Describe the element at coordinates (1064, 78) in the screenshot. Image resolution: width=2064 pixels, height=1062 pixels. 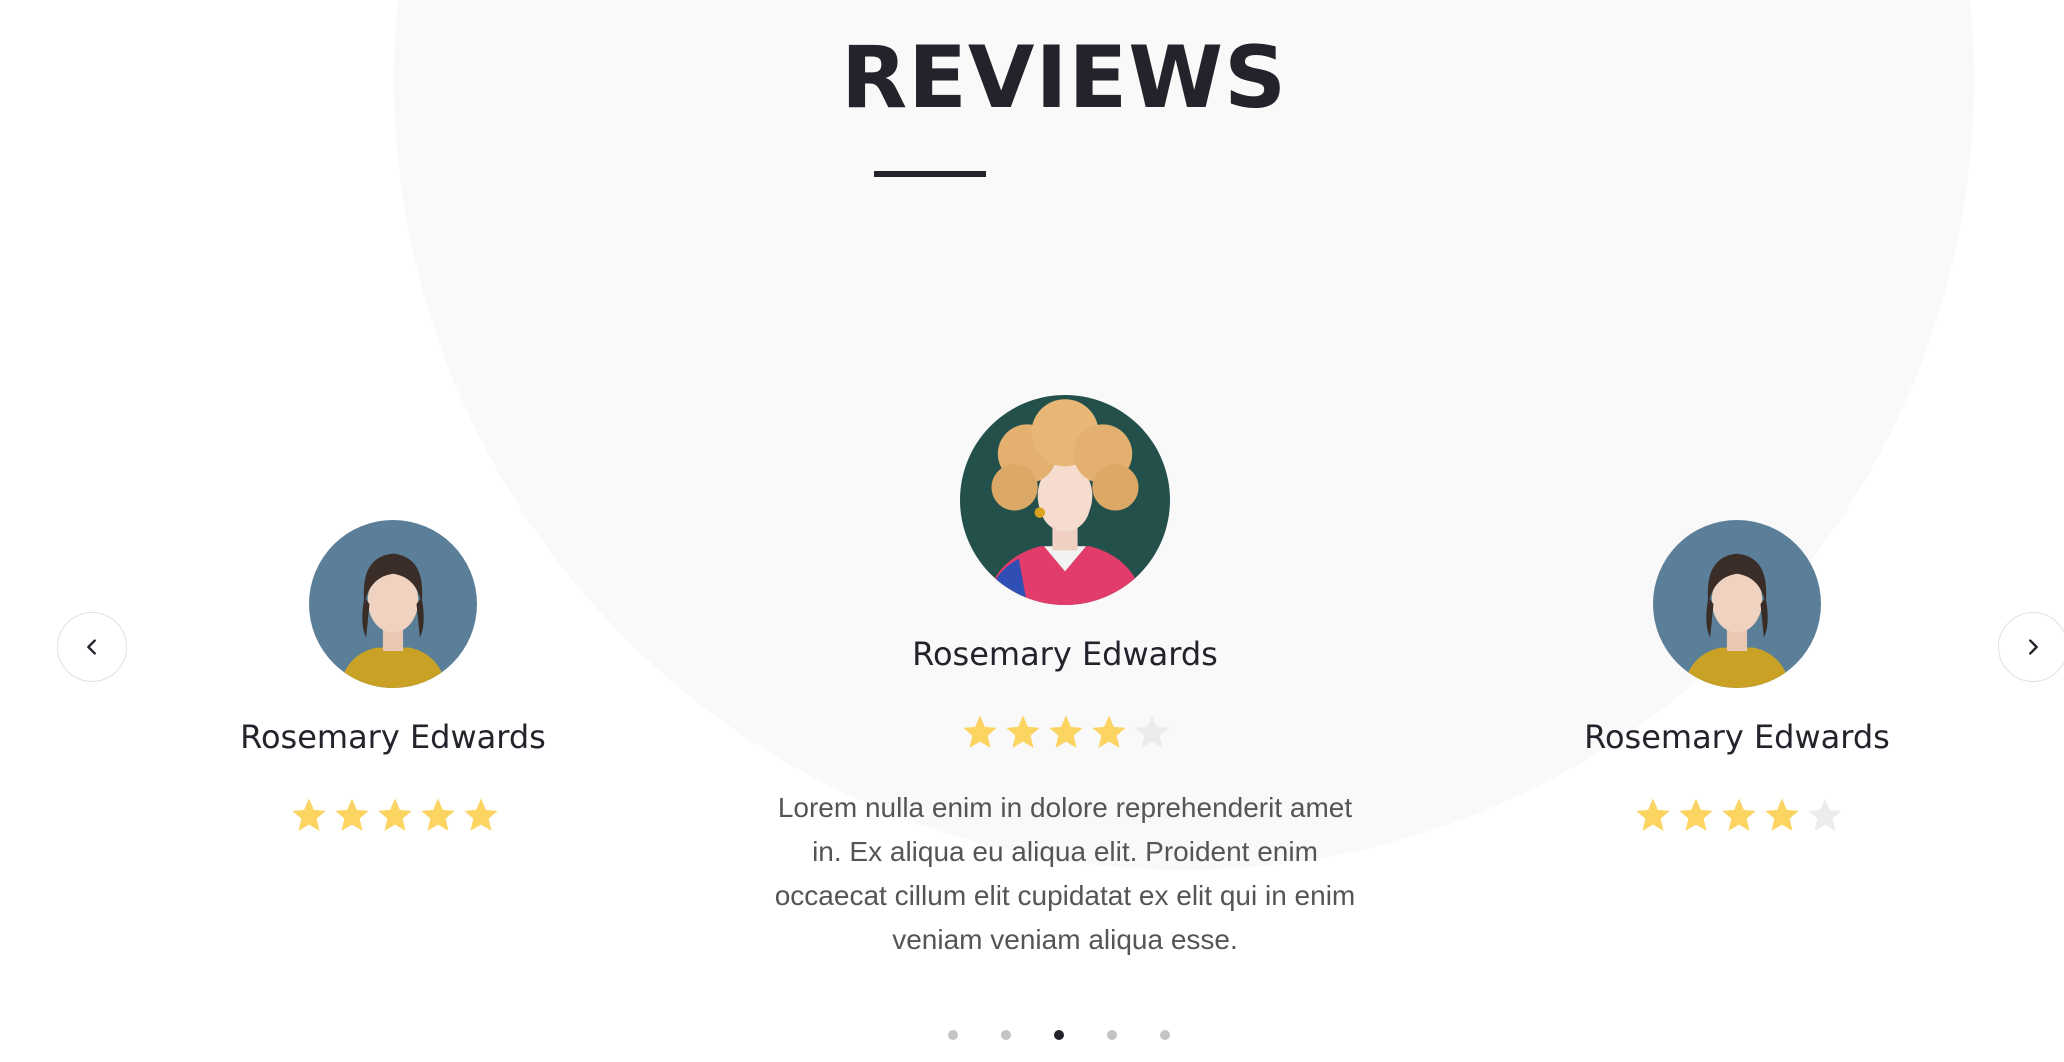
I see `section-title: REVIEWS` at that location.